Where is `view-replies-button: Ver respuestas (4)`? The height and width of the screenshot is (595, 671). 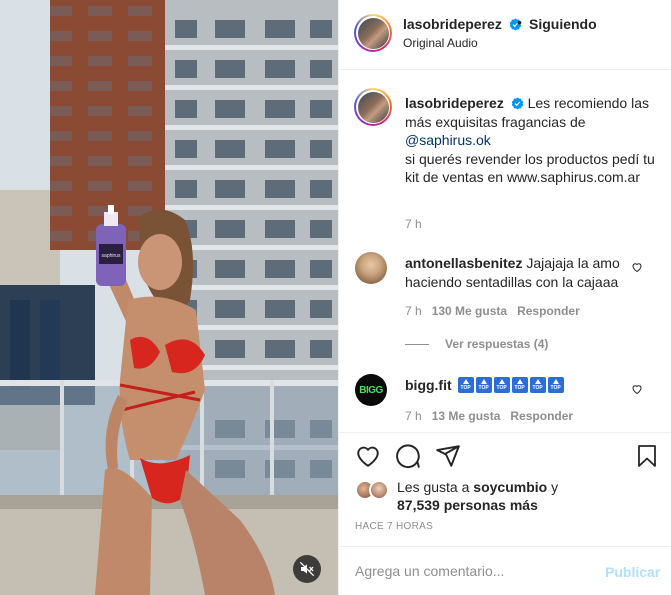
view-replies-button: Ver respuestas (4) is located at coordinates (476, 344).